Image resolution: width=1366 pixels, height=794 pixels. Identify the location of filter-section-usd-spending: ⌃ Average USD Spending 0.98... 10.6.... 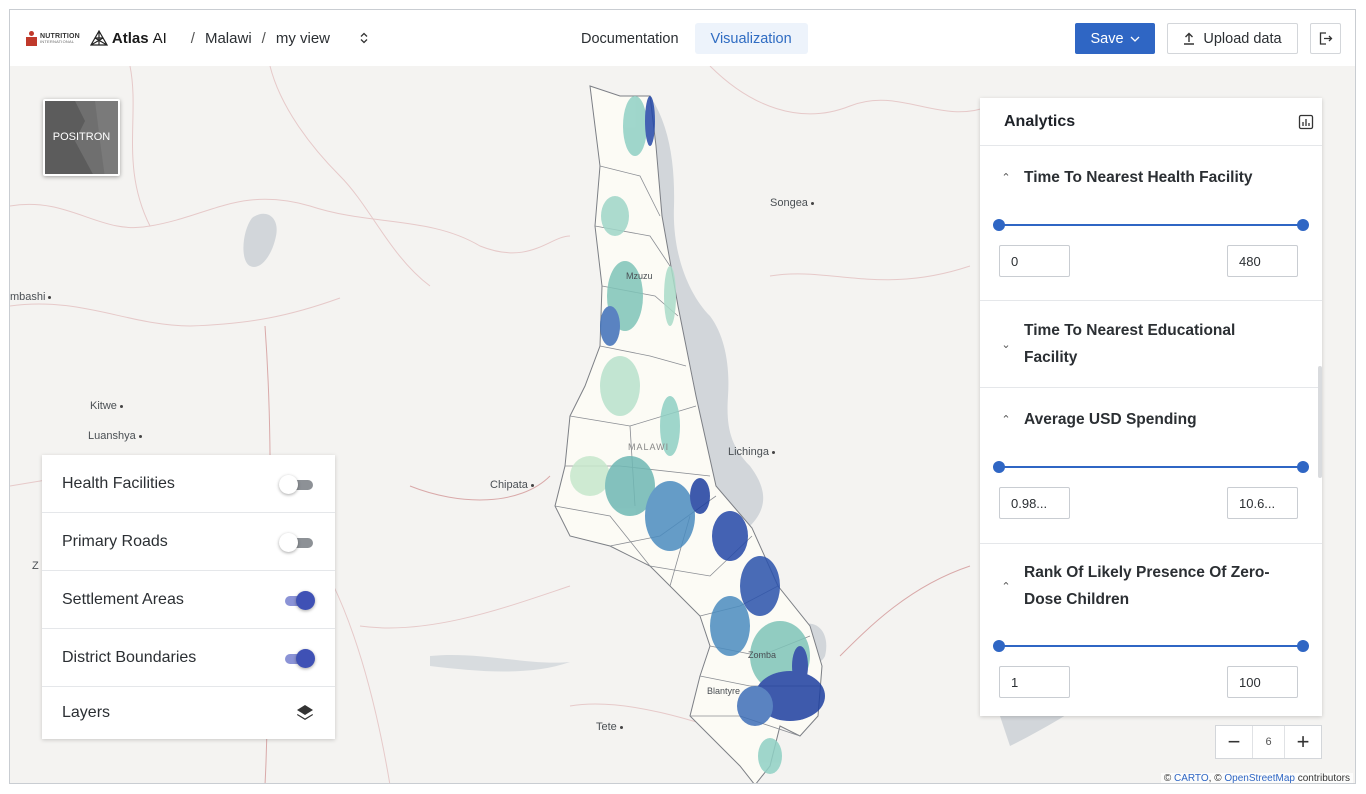
(1151, 466).